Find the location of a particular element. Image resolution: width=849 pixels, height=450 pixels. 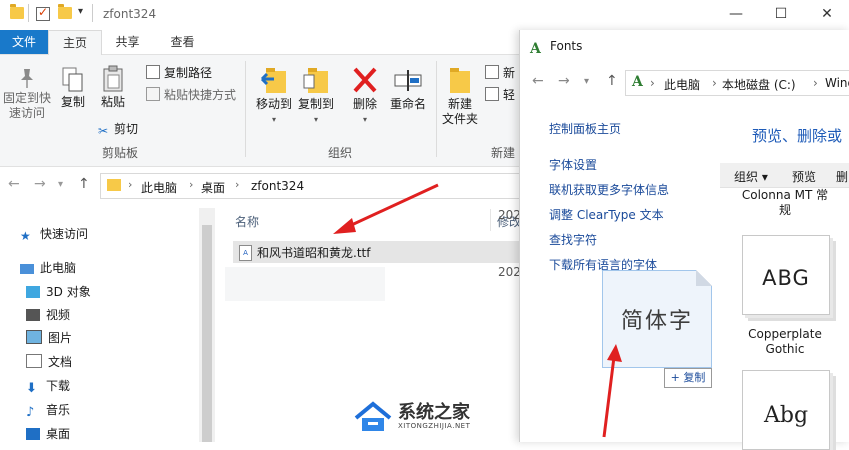

house-logo-icon is located at coordinates (373, 416).